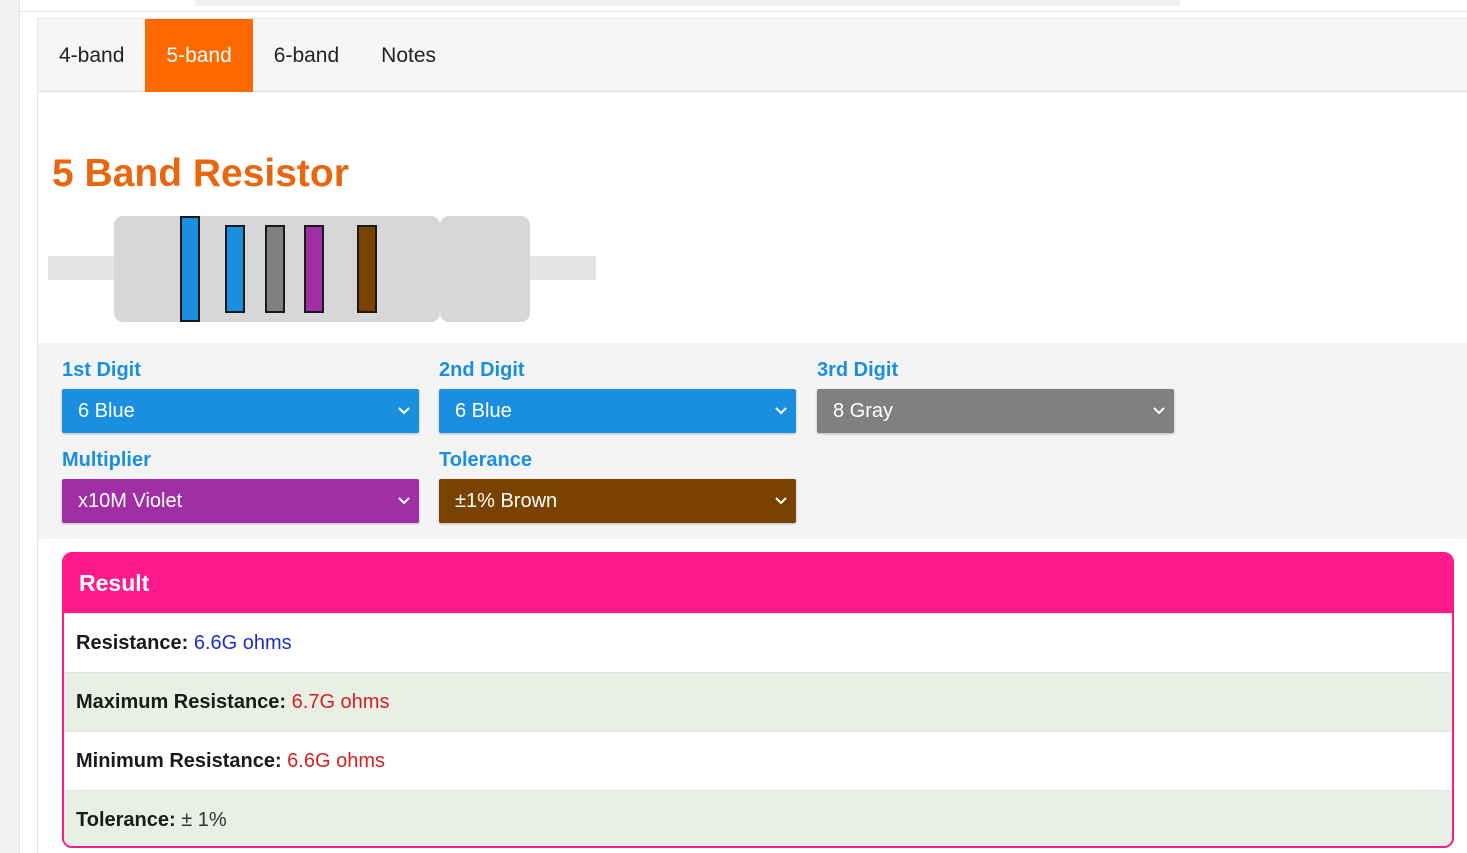  What do you see at coordinates (130, 501) in the screenshot?
I see `multiplier-value: x10M Violet` at bounding box center [130, 501].